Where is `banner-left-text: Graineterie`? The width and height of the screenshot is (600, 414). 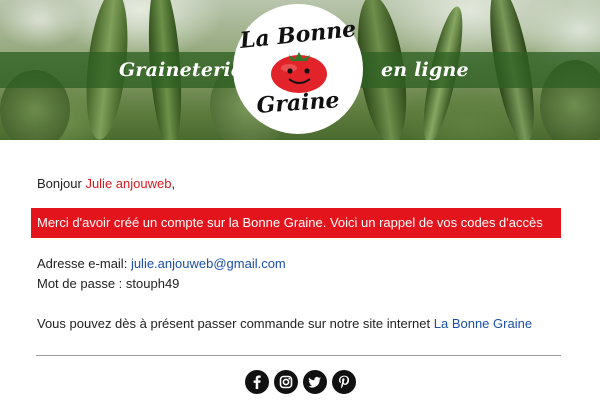 banner-left-text: Graineterie is located at coordinates (181, 70).